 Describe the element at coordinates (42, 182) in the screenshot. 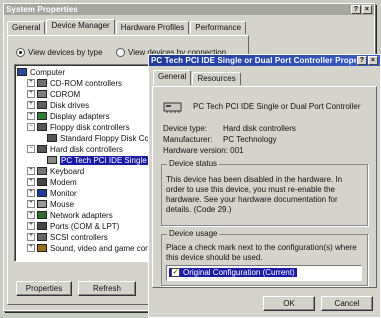

I see `modem-icon` at that location.